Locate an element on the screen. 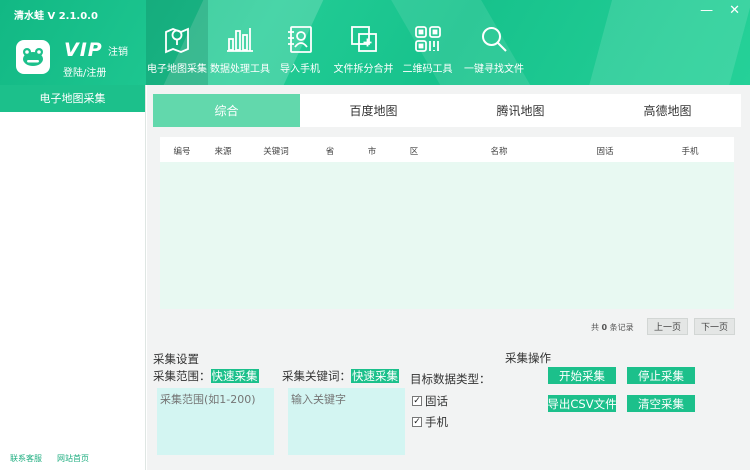 The image size is (750, 470). window-controls: — ✕ is located at coordinates (720, 10).